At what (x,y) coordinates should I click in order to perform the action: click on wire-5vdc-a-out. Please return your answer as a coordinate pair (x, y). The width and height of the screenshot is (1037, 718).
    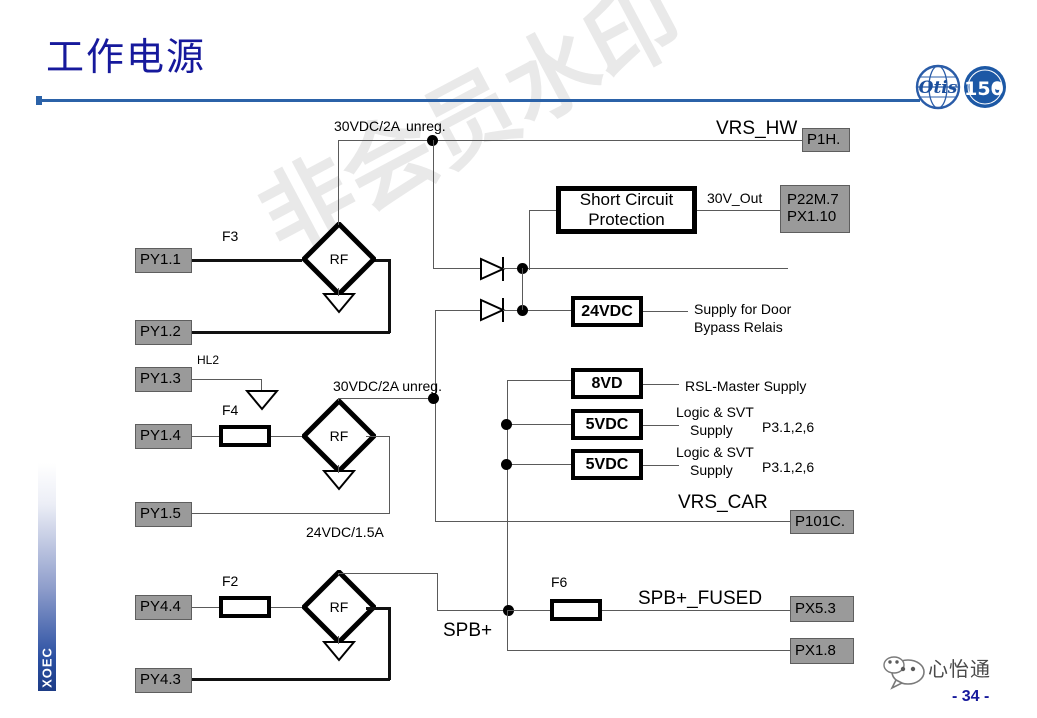
    Looking at the image, I should click on (661, 425).